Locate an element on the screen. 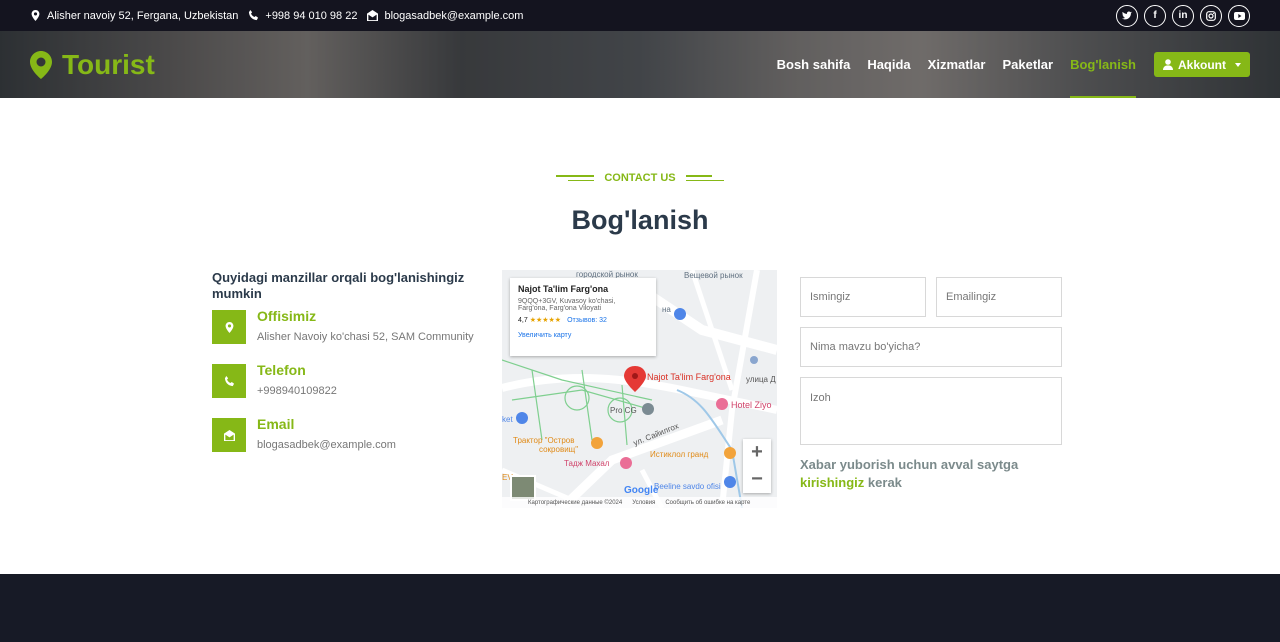 The height and width of the screenshot is (642, 1280). brand-logo: Tourist is located at coordinates (92, 65).